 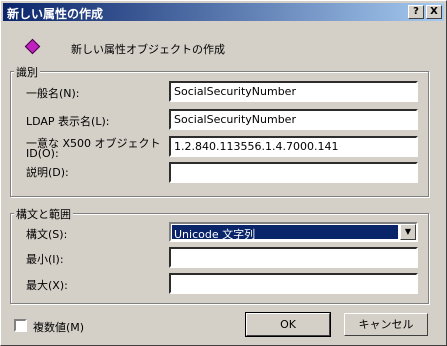 I want to click on description-label: 説明(D):, so click(x=47, y=172).